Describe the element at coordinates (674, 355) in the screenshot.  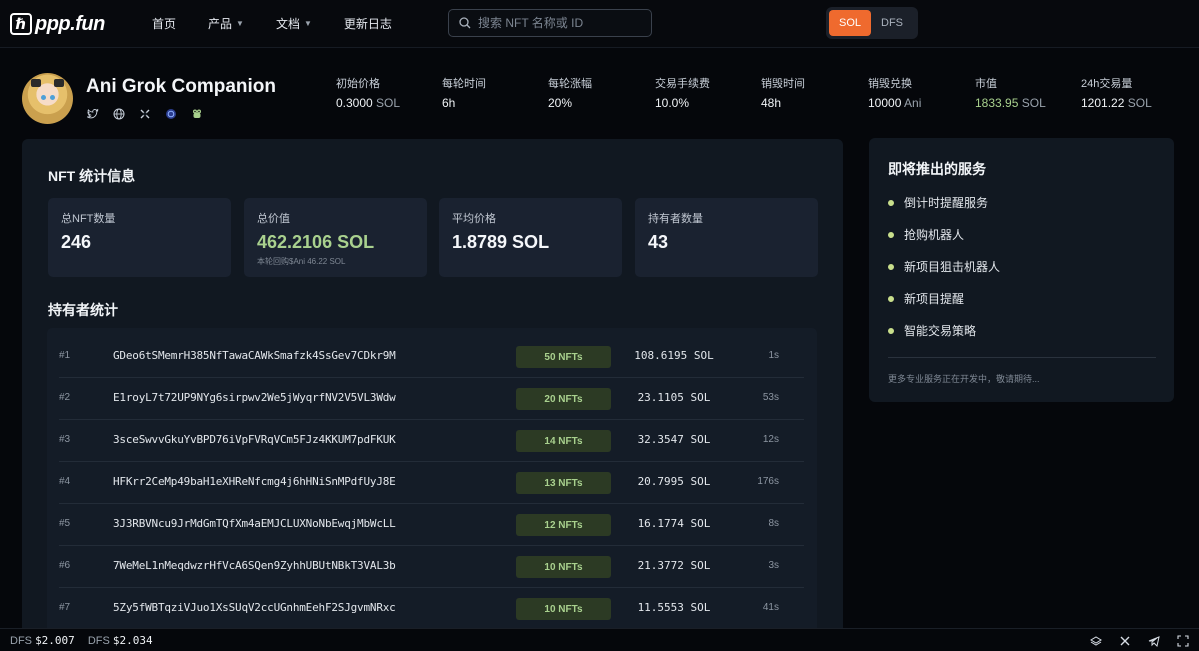
I see `row-sol-value: 108.6195 SOL` at that location.